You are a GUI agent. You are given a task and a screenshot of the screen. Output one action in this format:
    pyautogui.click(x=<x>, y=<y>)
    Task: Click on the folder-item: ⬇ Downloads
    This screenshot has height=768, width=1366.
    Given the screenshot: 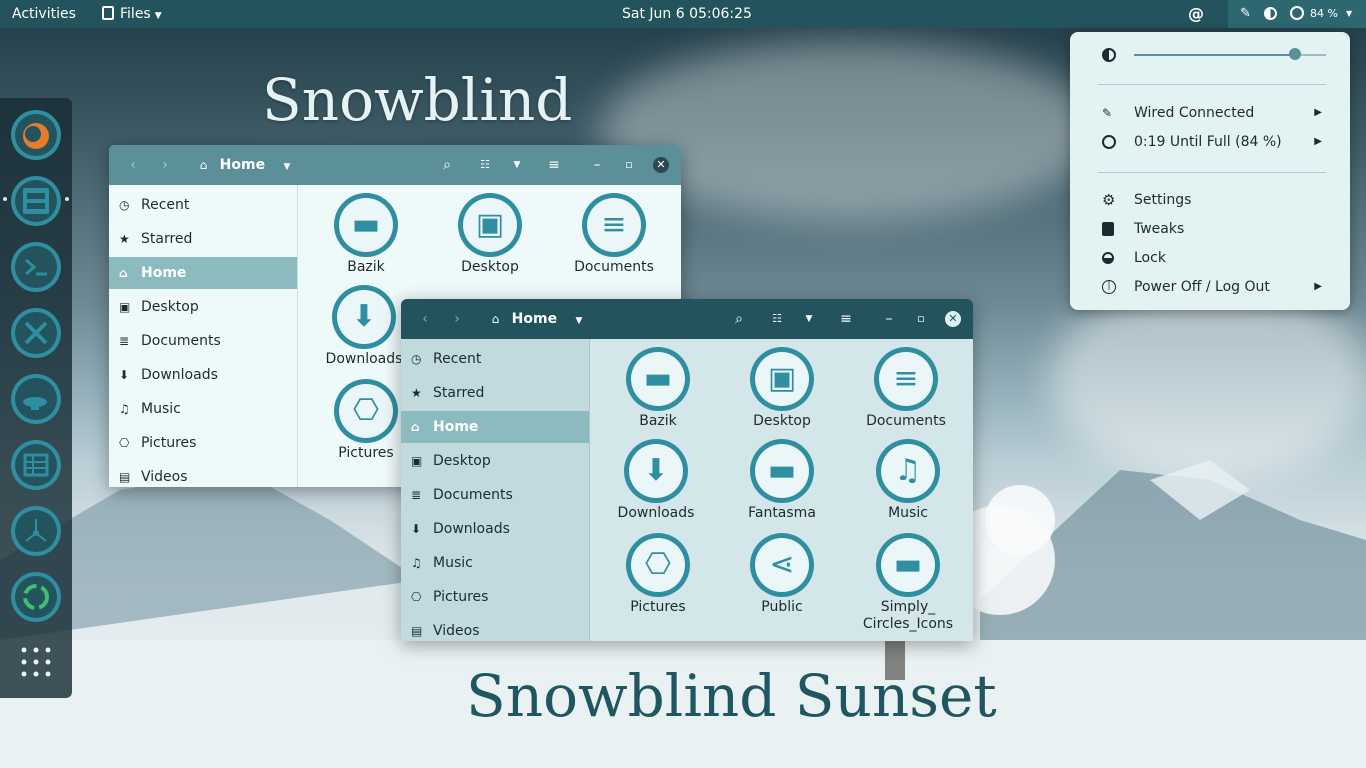 What is the action you would take?
    pyautogui.click(x=656, y=480)
    